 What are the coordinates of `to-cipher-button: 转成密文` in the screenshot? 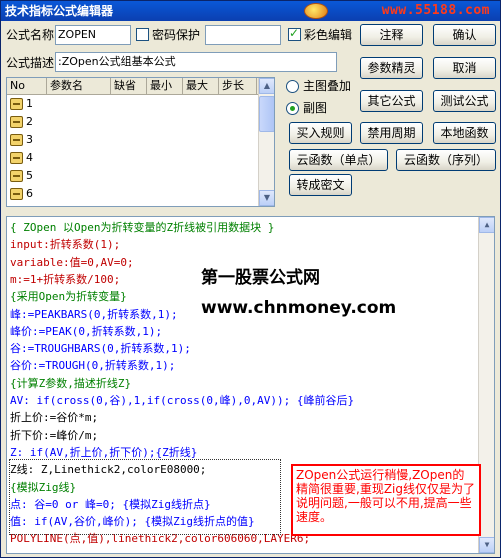 It's located at (320, 185).